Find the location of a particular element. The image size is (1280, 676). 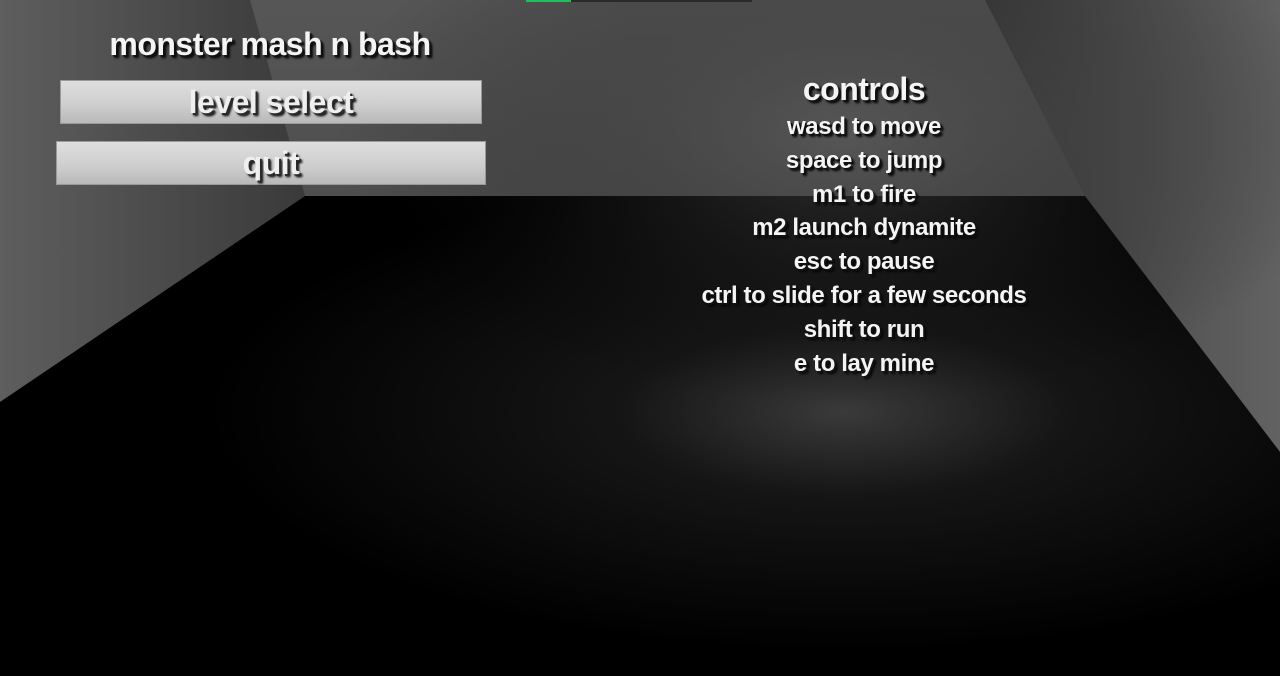

control-line-mine: e to lay mine is located at coordinates (864, 363).